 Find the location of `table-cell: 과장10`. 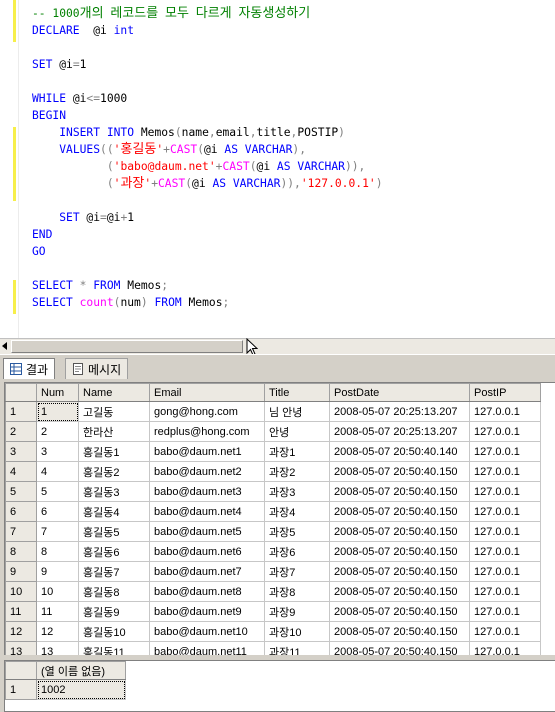

table-cell: 과장10 is located at coordinates (297, 631).